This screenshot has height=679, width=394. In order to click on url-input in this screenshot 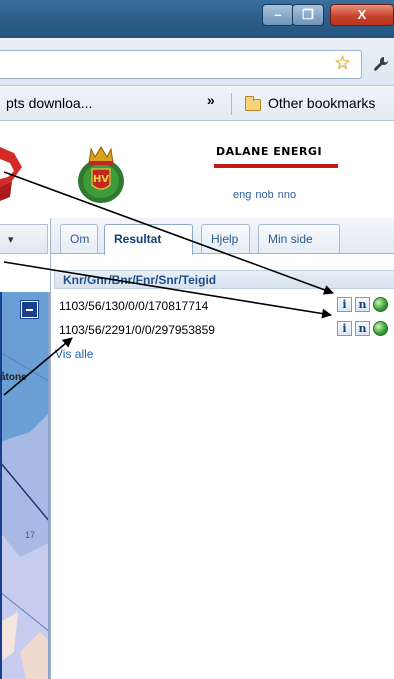, I will do `click(181, 64)`.